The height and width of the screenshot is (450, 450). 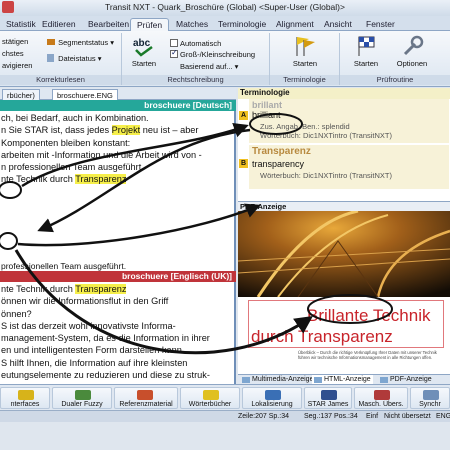 What do you see at coordinates (101, 289) in the screenshot?
I see `target-highlight-transparenz: Transparenz` at bounding box center [101, 289].